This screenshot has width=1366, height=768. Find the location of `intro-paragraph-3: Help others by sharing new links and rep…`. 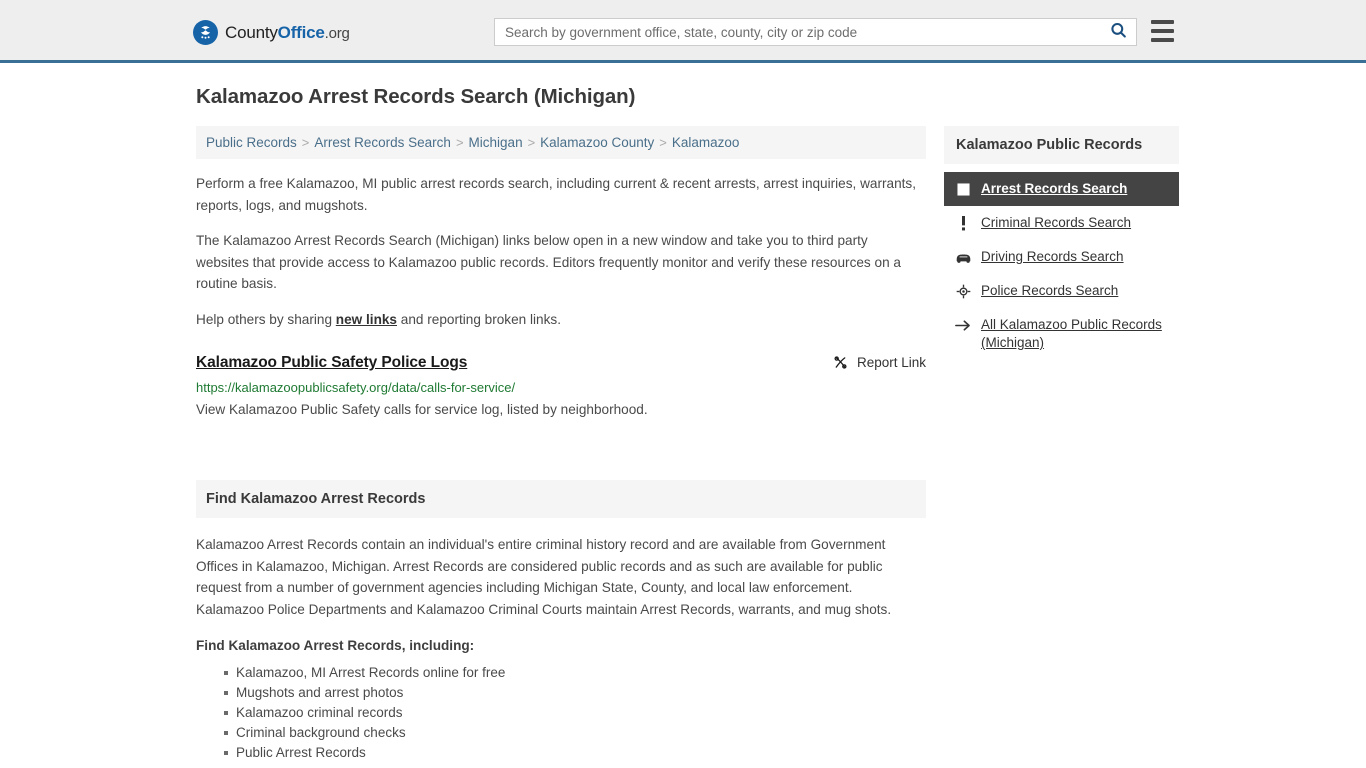

intro-paragraph-3: Help others by sharing new links and rep… is located at coordinates (561, 320).